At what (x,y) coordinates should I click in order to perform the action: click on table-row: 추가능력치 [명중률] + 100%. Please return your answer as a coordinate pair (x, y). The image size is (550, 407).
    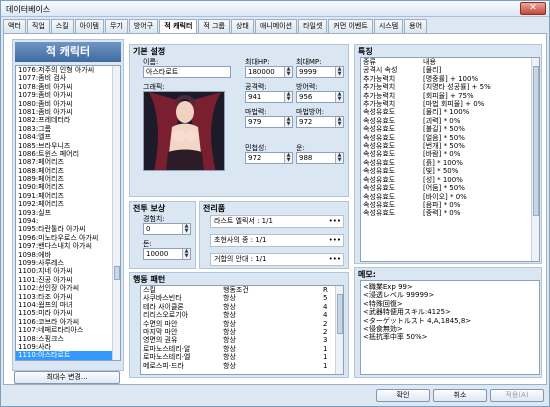
    Looking at the image, I should click on (447, 79).